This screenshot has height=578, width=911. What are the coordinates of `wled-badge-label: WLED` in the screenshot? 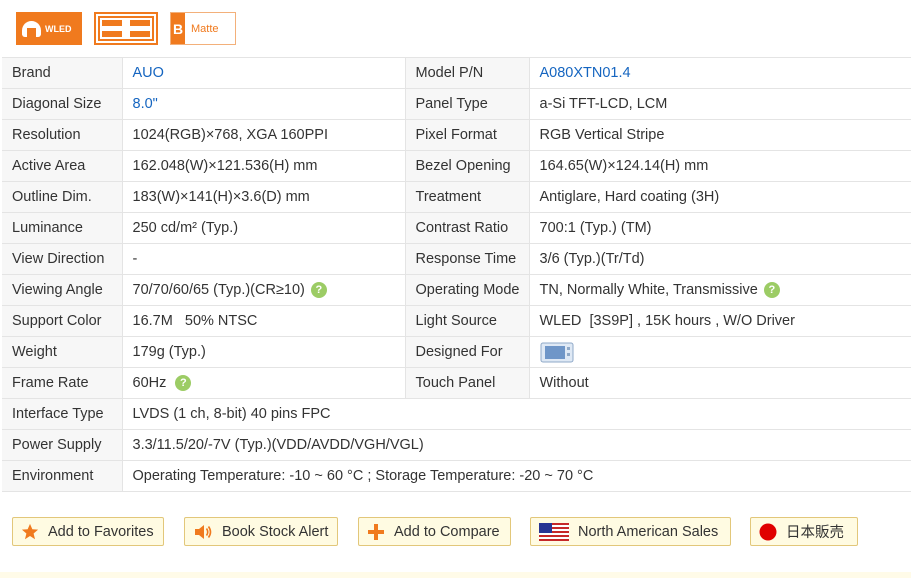 It's located at (58, 28).